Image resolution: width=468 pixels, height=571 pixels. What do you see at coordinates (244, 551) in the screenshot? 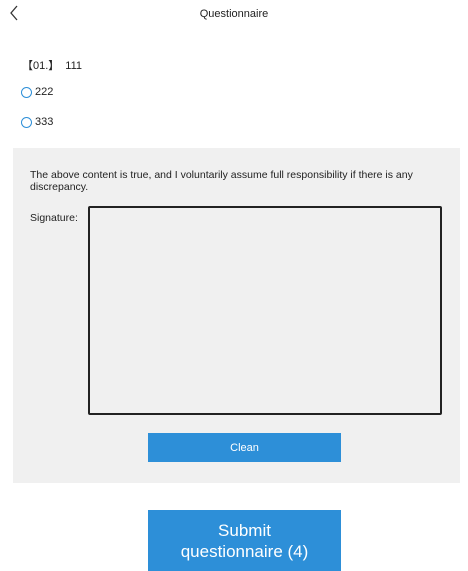
I see `submit-label-line2: questionnaire (4)` at bounding box center [244, 551].